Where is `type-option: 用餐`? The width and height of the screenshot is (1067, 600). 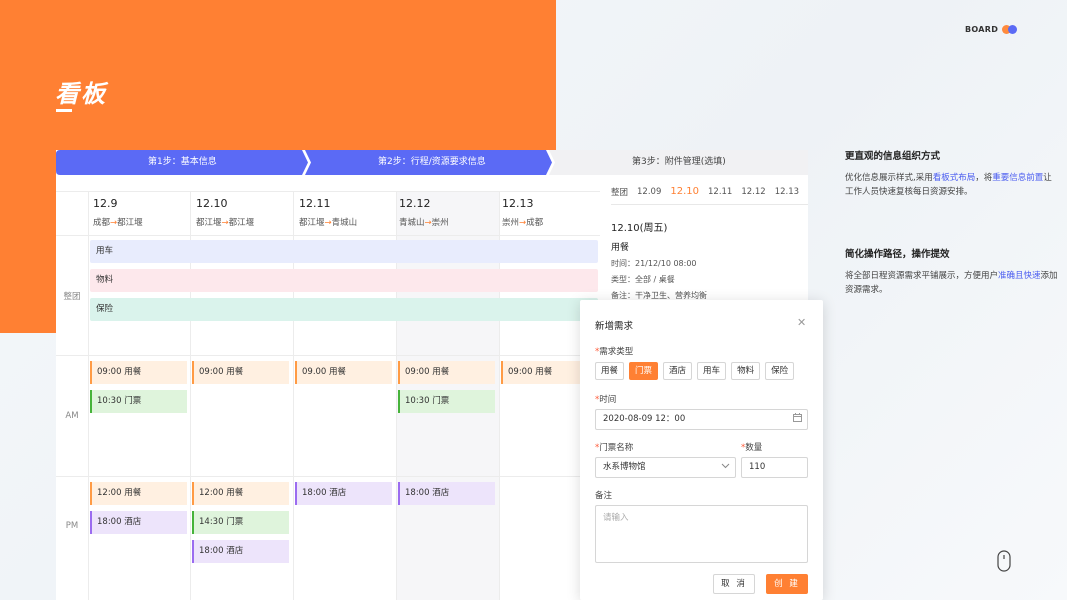
type-option: 用餐 is located at coordinates (610, 371).